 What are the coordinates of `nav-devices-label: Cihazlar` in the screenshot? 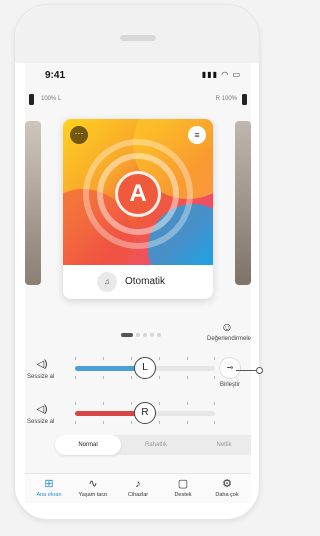 It's located at (138, 495).